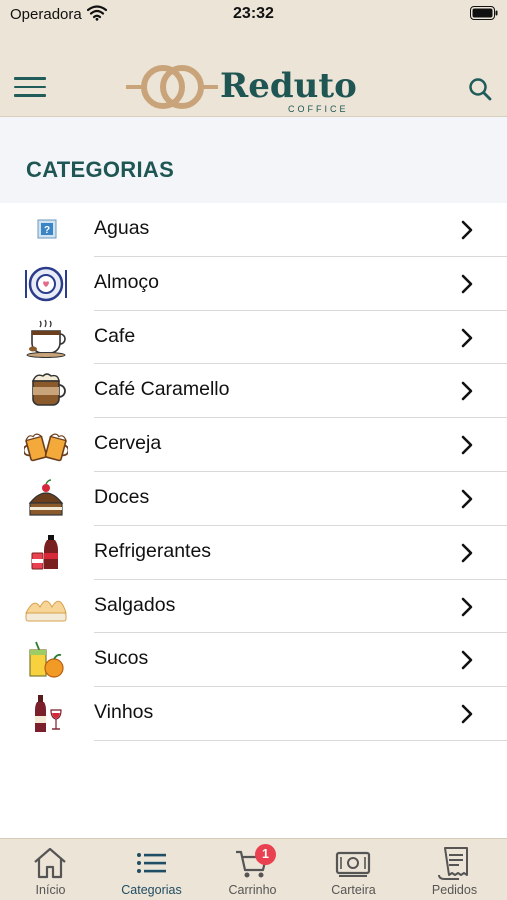  What do you see at coordinates (46, 338) in the screenshot?
I see `coffee-cup-icon` at bounding box center [46, 338].